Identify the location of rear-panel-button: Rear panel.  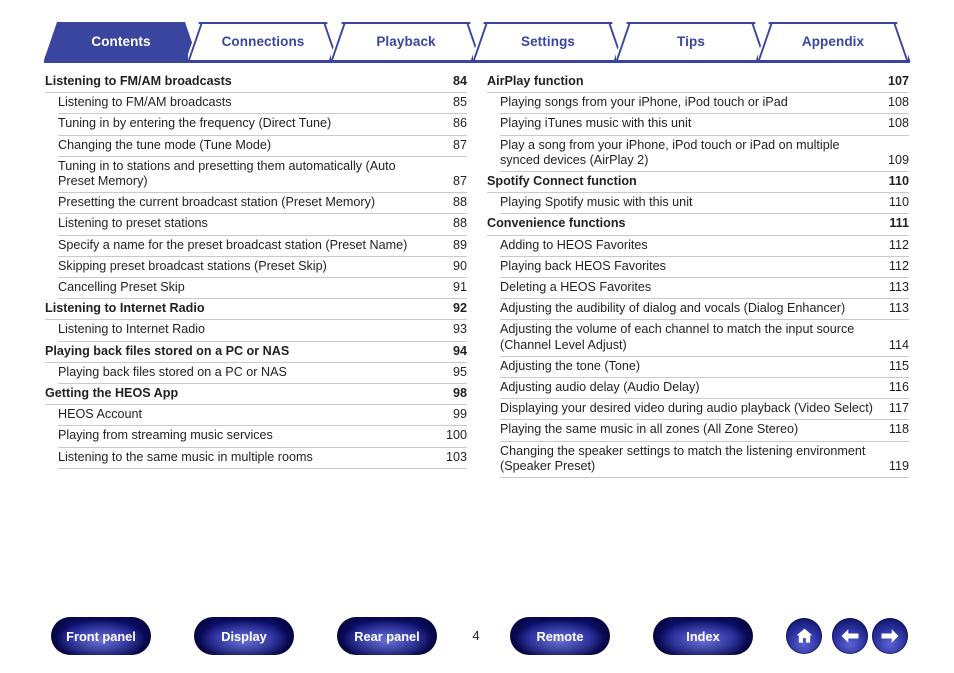
(387, 636).